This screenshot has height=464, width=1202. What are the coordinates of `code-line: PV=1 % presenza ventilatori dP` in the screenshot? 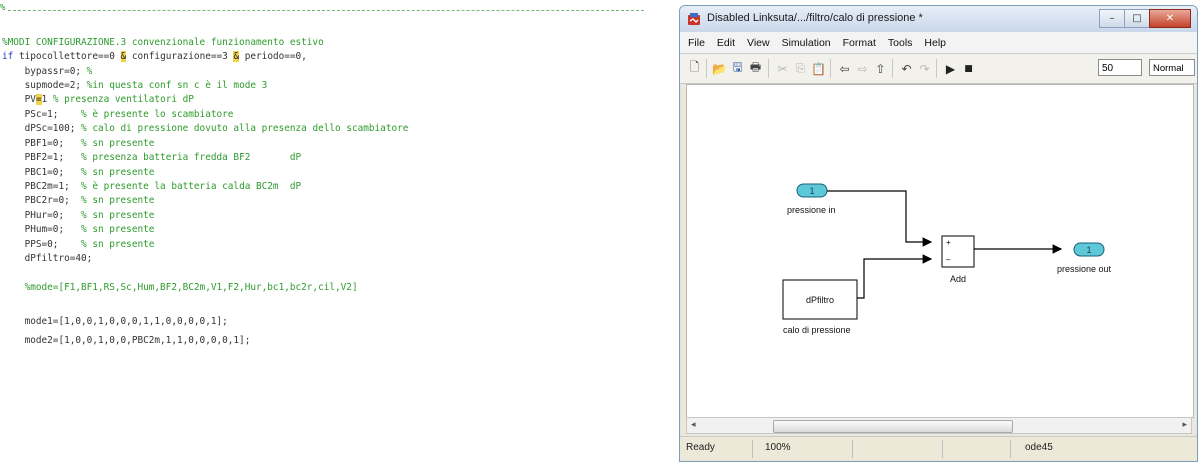 It's located at (98, 100).